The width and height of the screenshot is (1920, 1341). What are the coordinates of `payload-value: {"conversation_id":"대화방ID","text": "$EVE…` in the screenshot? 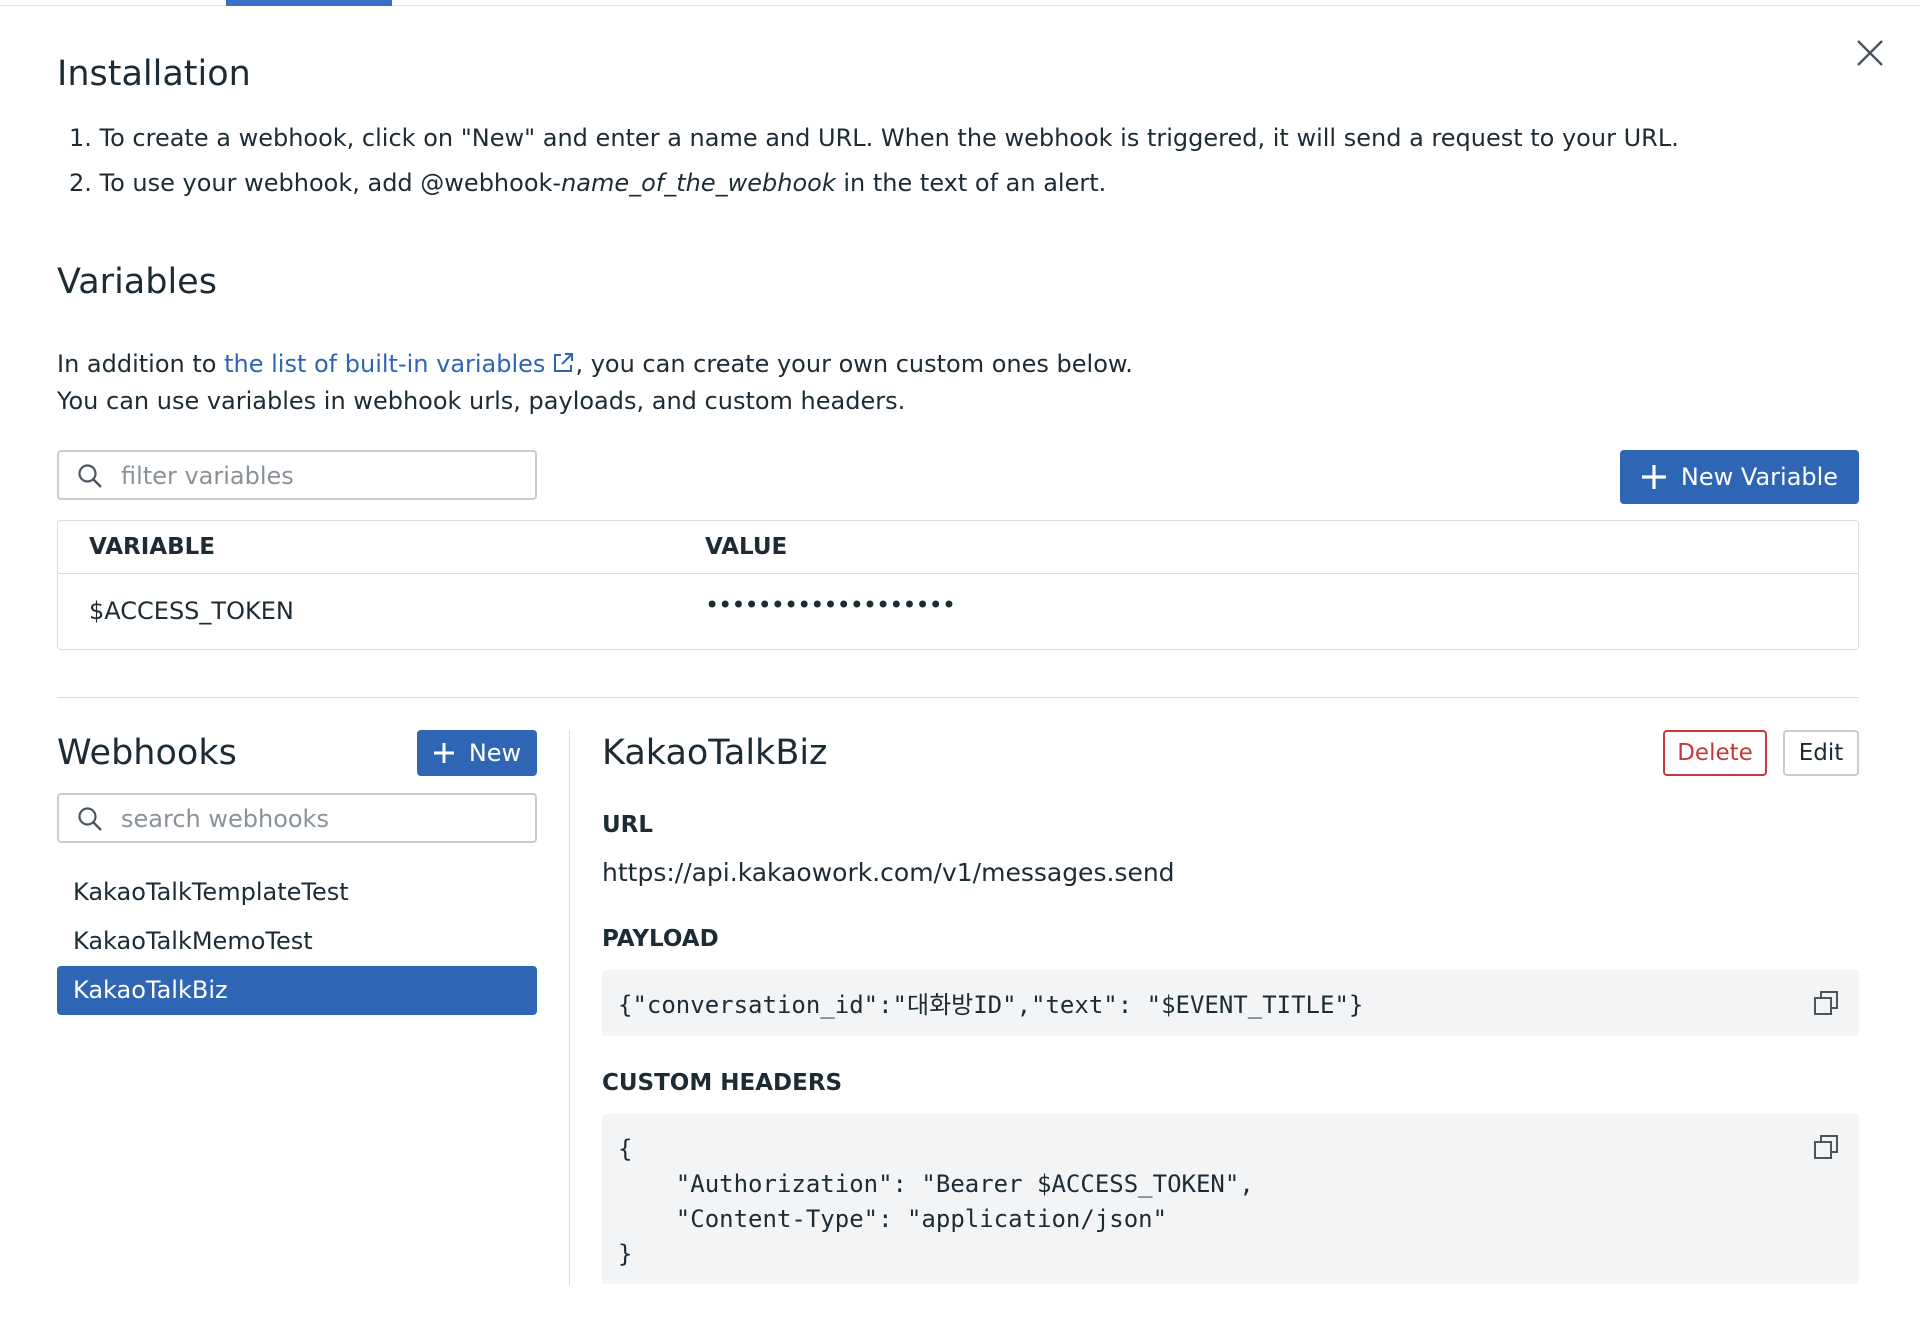 It's located at (991, 1005).